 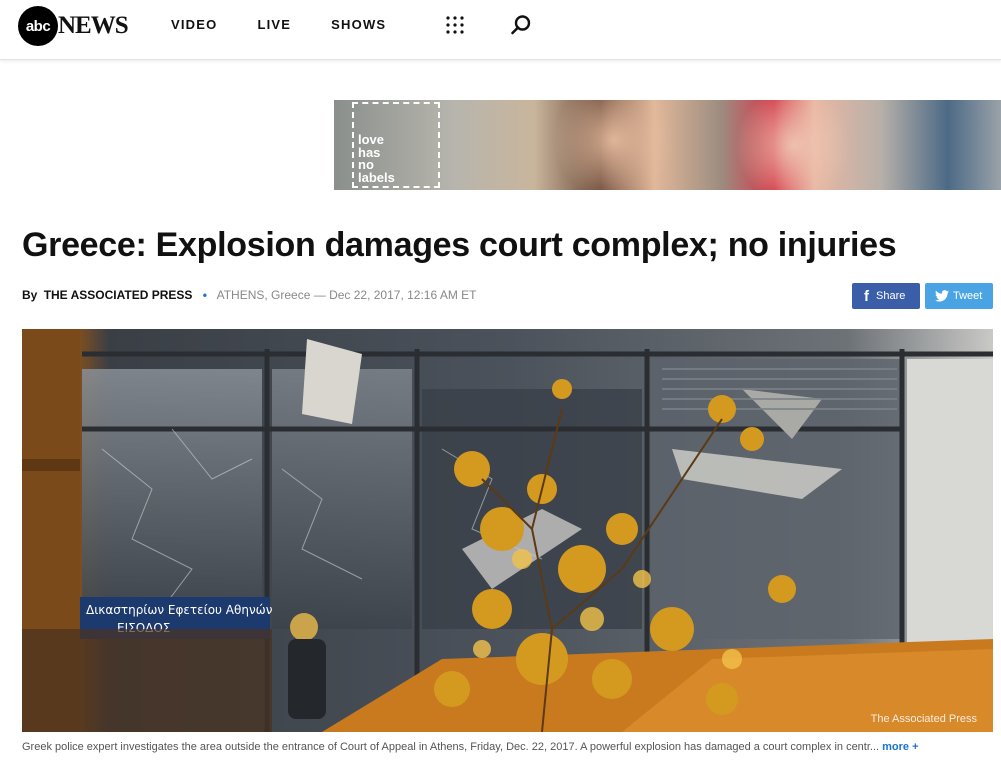 I want to click on nav-item-shows: SHOWS, so click(x=358, y=25).